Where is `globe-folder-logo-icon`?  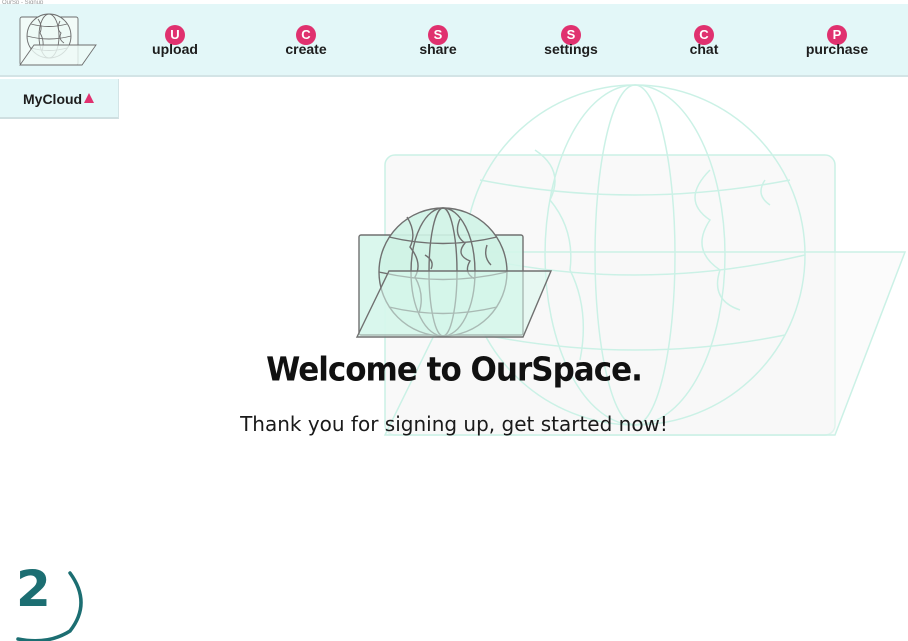
globe-folder-logo-icon is located at coordinates (58, 41).